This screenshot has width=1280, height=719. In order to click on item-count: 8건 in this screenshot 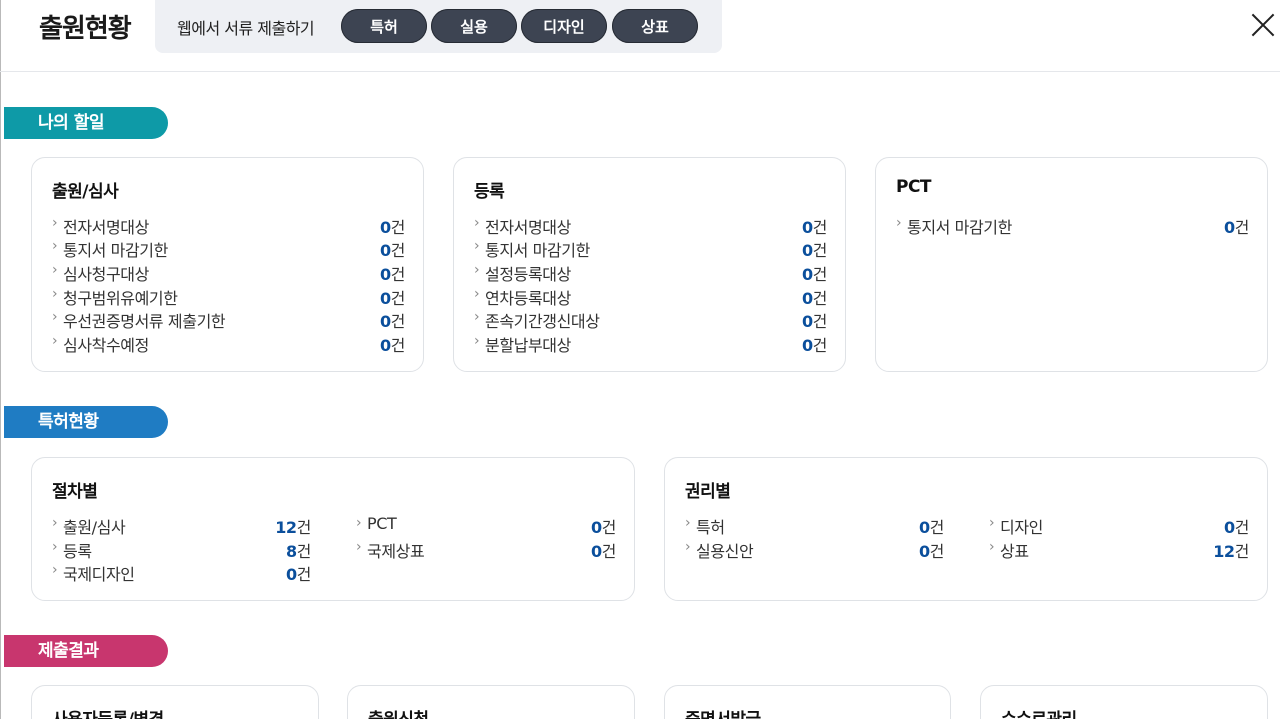, I will do `click(298, 550)`.